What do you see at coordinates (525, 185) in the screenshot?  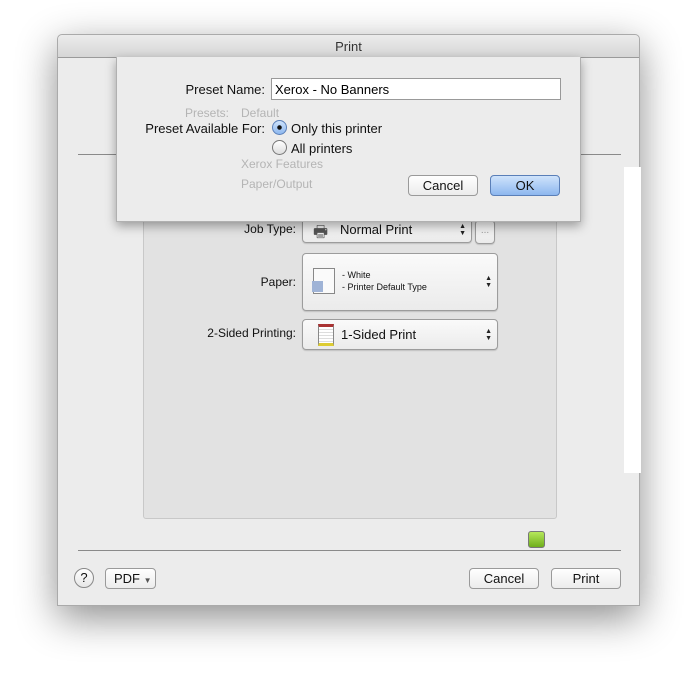 I see `ok-button: OK` at bounding box center [525, 185].